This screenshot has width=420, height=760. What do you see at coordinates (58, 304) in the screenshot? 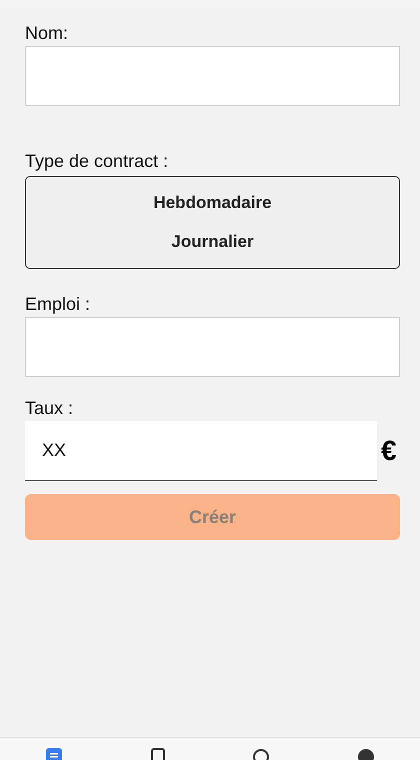
I see `field-label: Emploi :` at bounding box center [58, 304].